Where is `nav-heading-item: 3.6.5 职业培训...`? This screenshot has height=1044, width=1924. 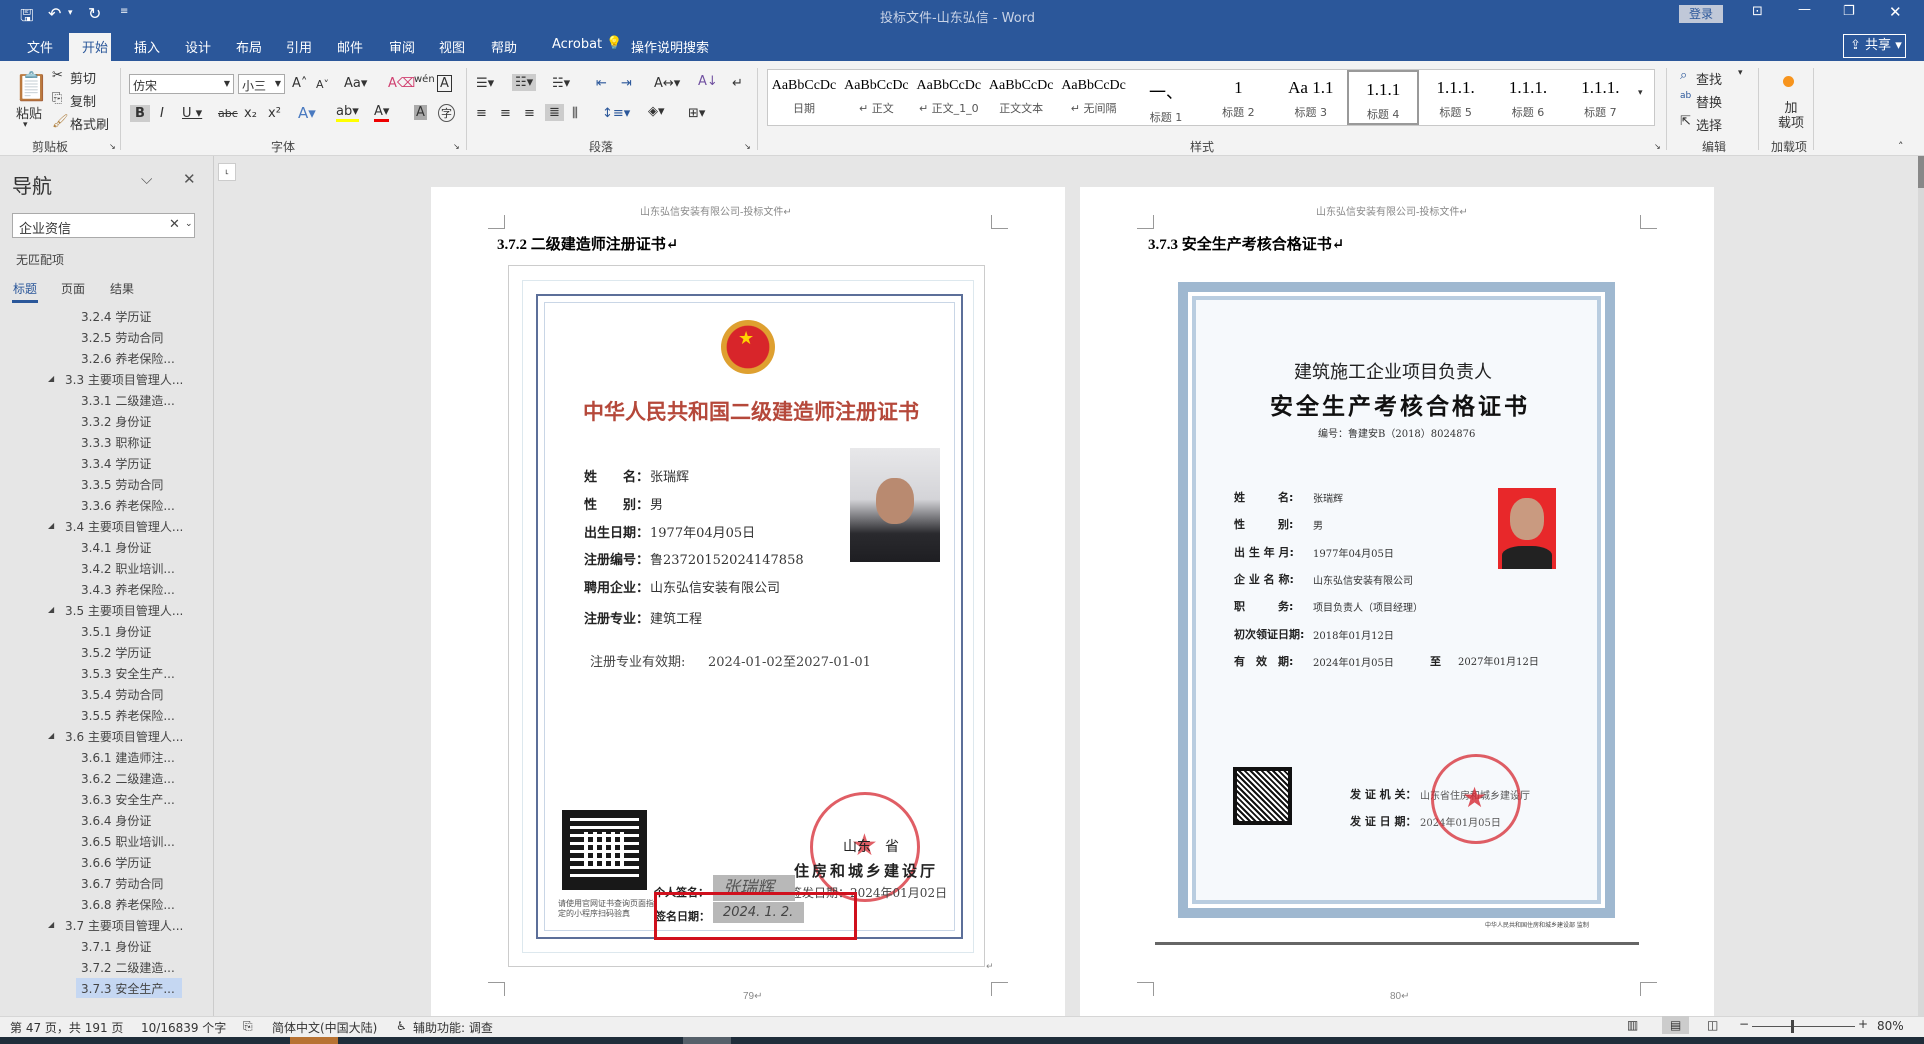
nav-heading-item: 3.6.5 职业培训... is located at coordinates (128, 841).